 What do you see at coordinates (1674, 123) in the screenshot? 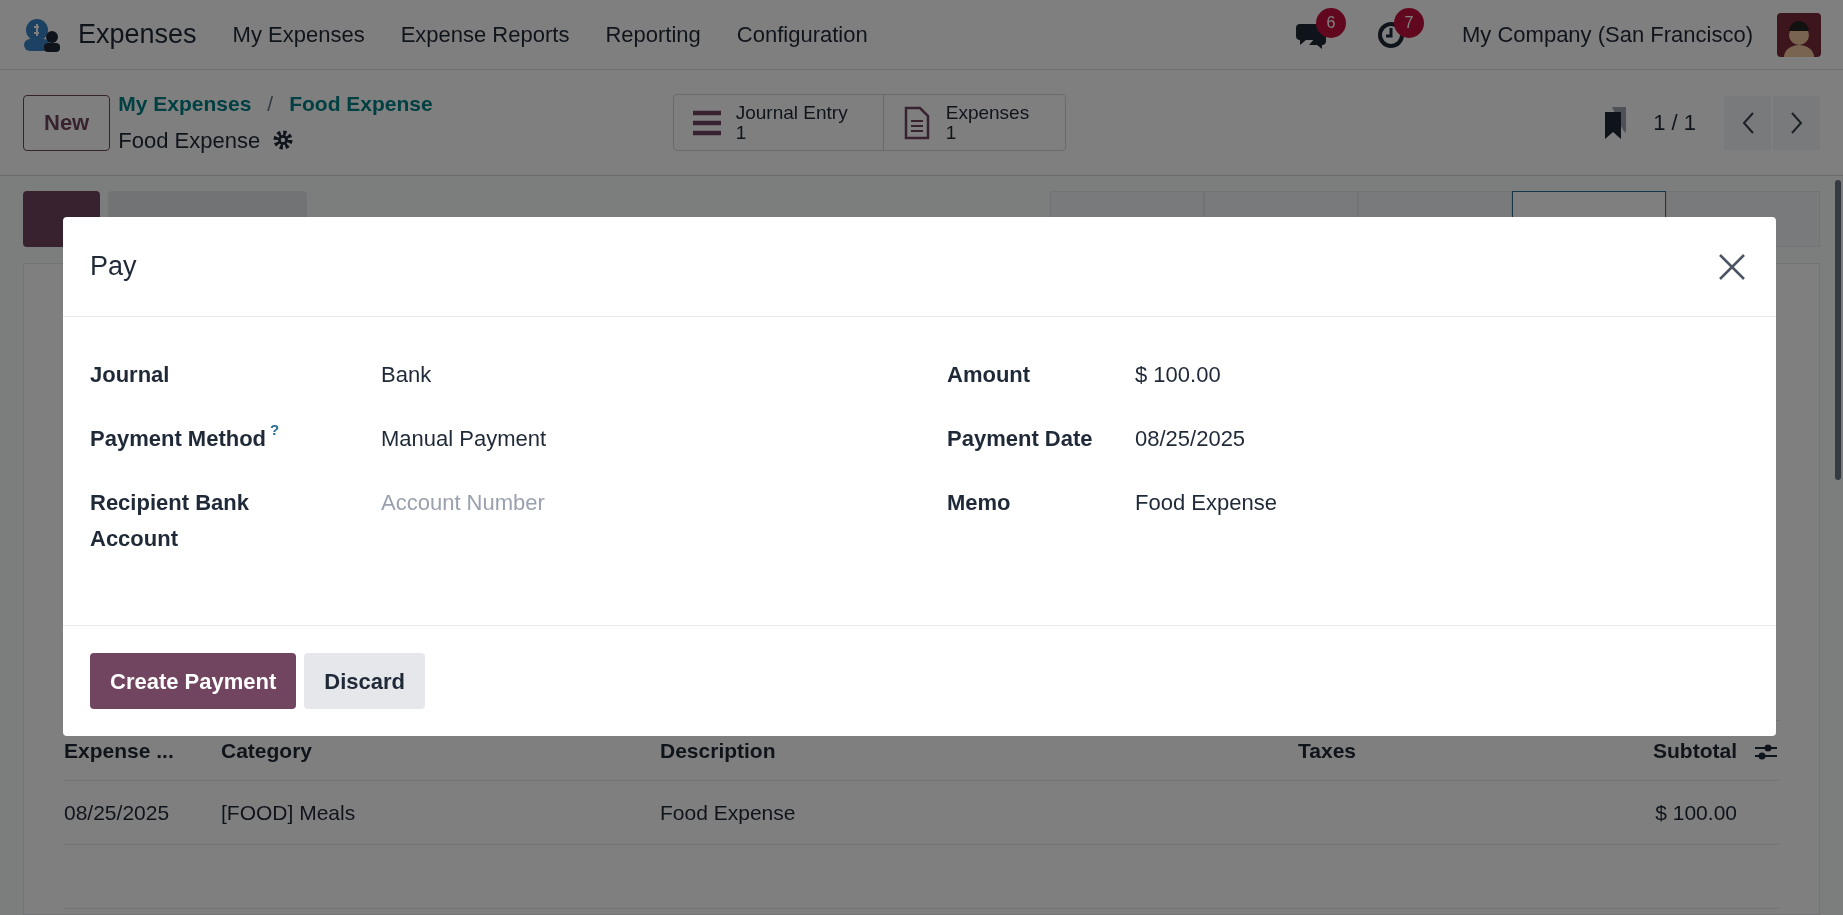
I see `pager-value: 1 / 1` at bounding box center [1674, 123].